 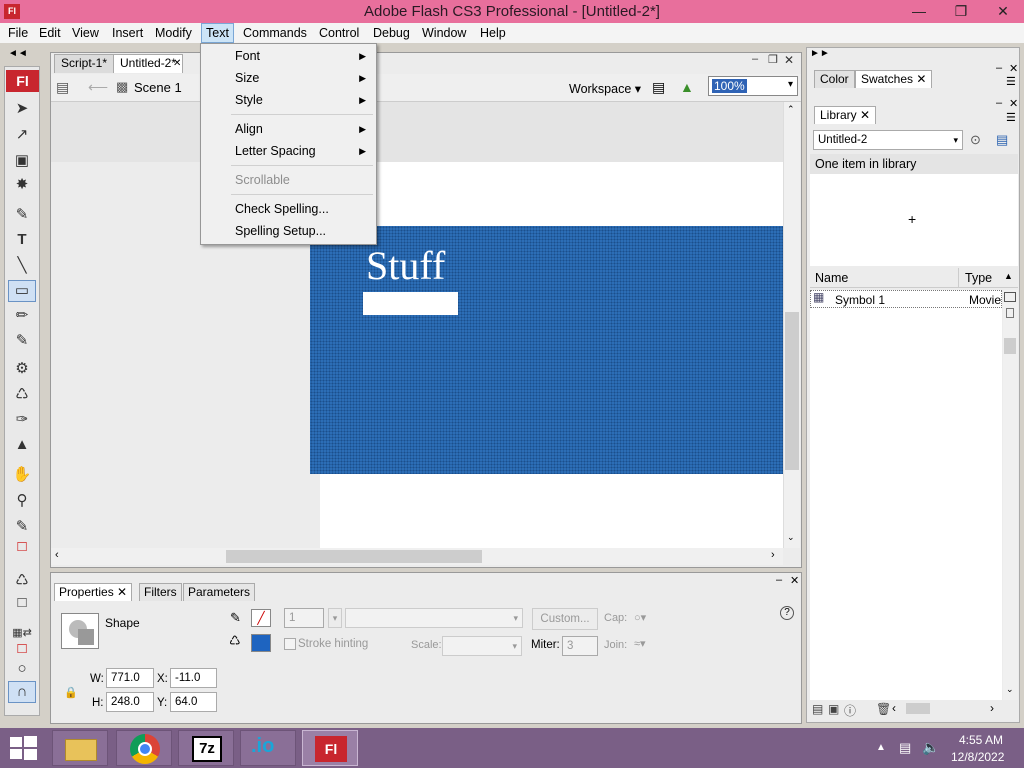 I want to click on close-button: ✕, so click(x=1003, y=11).